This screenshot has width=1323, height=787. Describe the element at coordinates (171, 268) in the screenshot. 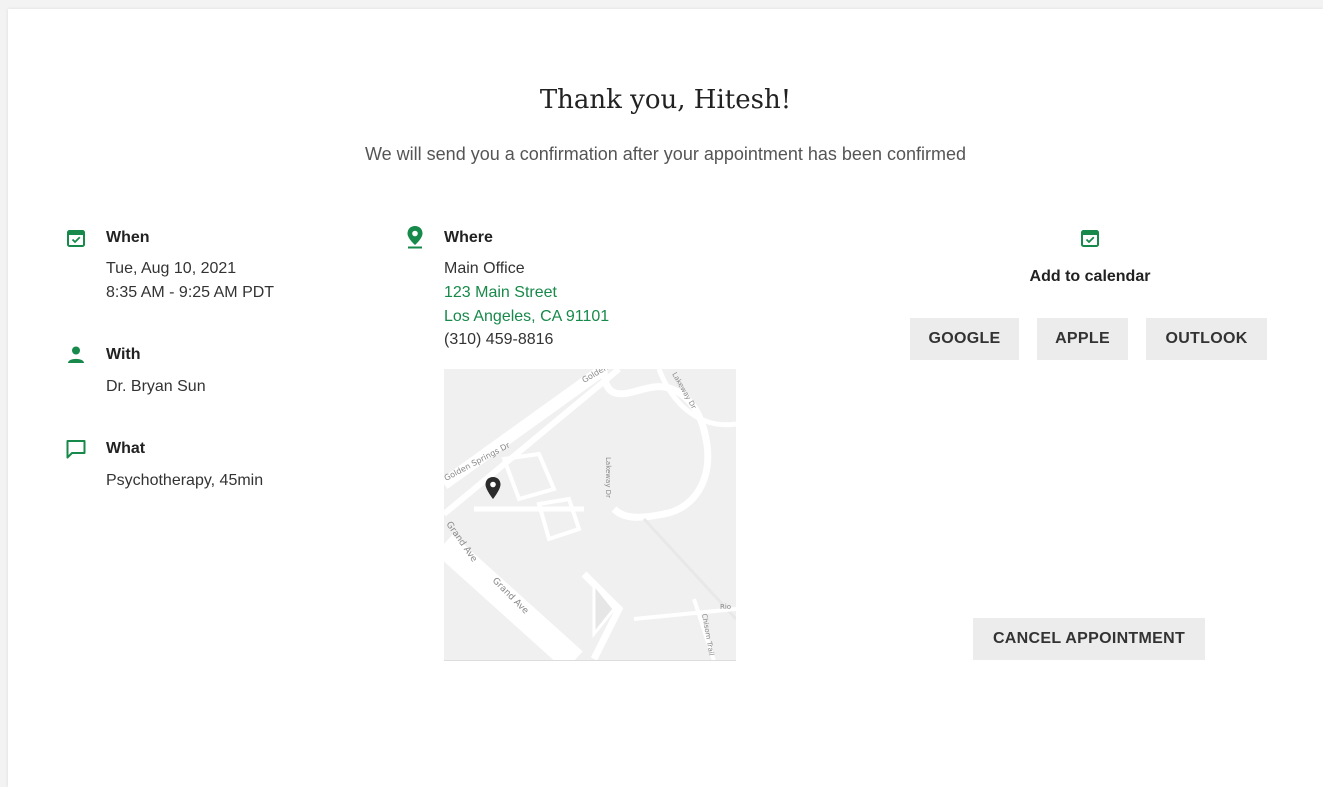

I see `appointment-date: Tue, Aug 10, 2021` at that location.